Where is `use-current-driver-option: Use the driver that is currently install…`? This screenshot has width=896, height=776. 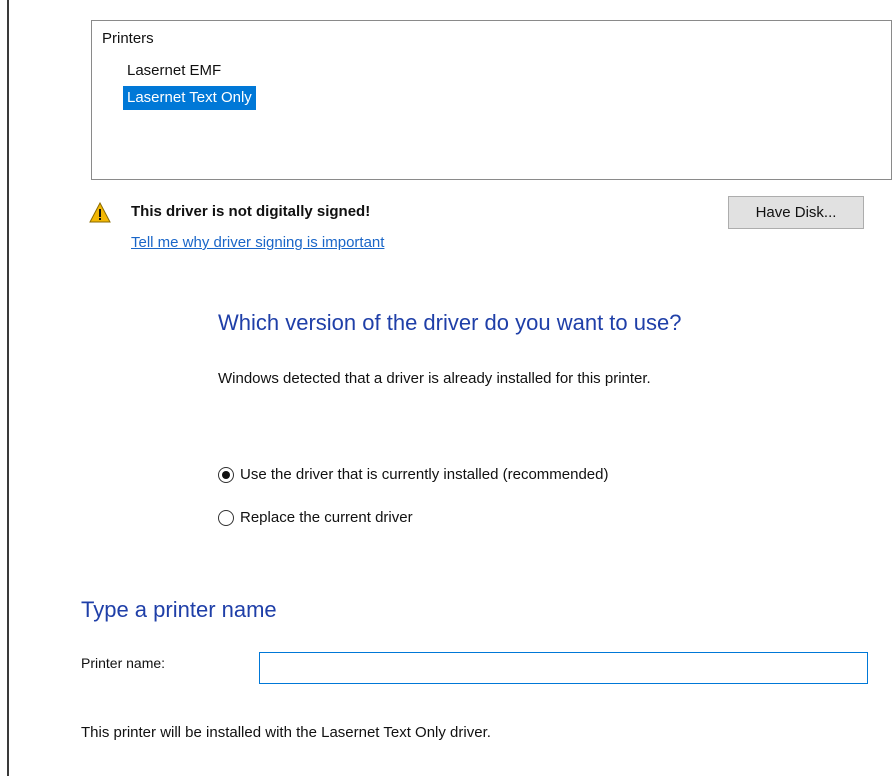 use-current-driver-option: Use the driver that is currently install… is located at coordinates (413, 474).